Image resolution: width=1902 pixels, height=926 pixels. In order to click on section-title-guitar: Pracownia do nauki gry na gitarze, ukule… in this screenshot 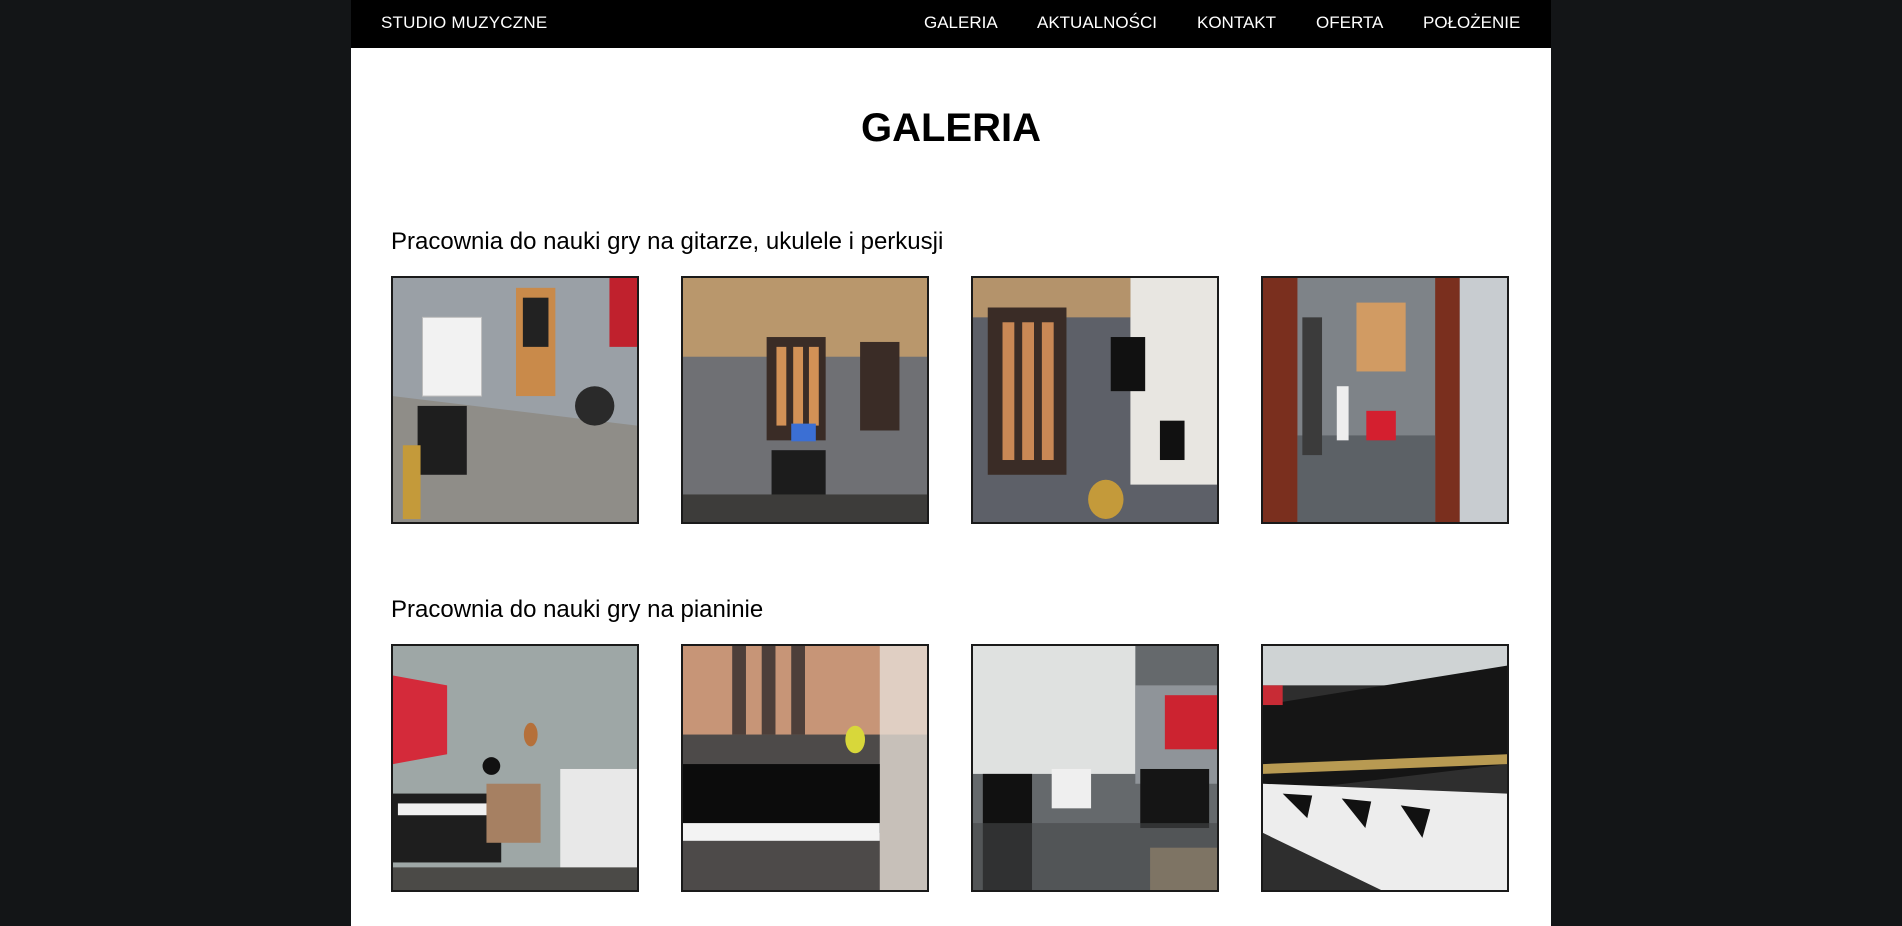, I will do `click(667, 241)`.